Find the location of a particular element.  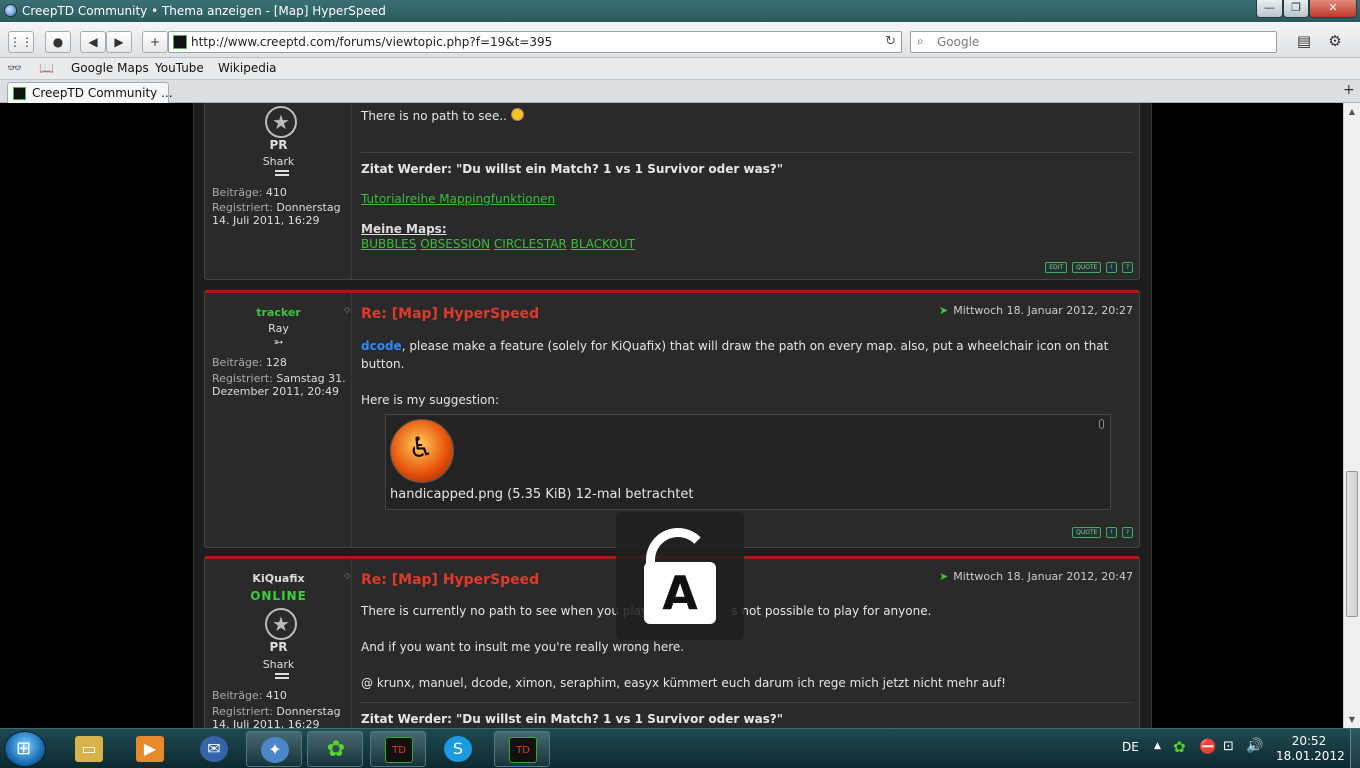

glasses-icon: 👓 is located at coordinates (14, 68).